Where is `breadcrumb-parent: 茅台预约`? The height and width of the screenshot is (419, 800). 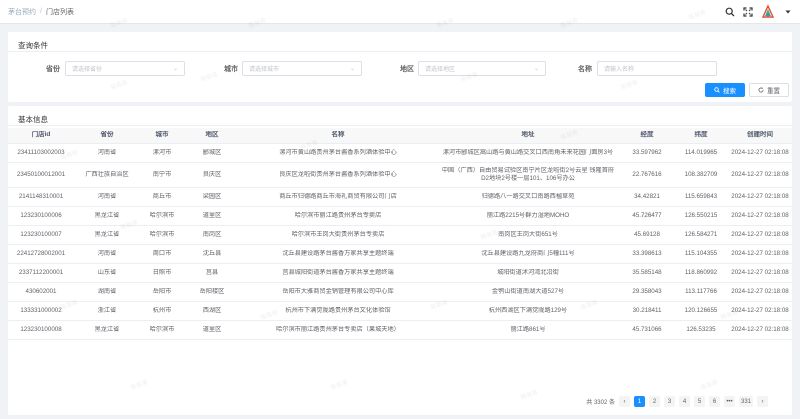 breadcrumb-parent: 茅台预约 is located at coordinates (22, 12).